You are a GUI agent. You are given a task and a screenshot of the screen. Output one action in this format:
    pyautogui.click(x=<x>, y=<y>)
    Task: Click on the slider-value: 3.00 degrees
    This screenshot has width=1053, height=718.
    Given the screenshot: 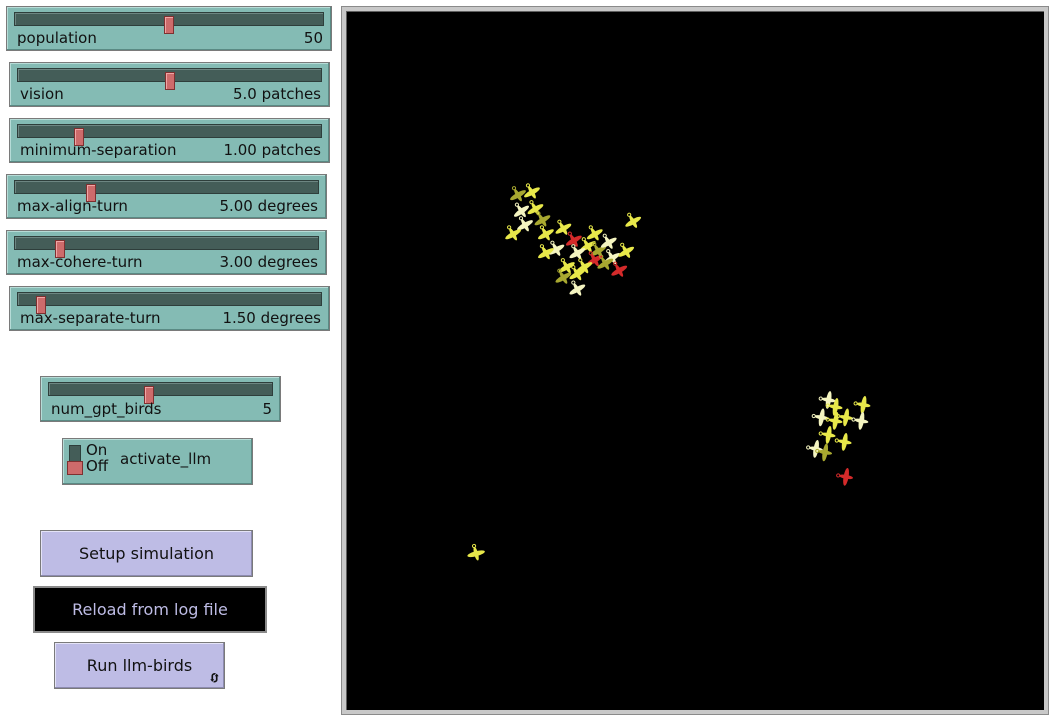 What is the action you would take?
    pyautogui.click(x=268, y=262)
    